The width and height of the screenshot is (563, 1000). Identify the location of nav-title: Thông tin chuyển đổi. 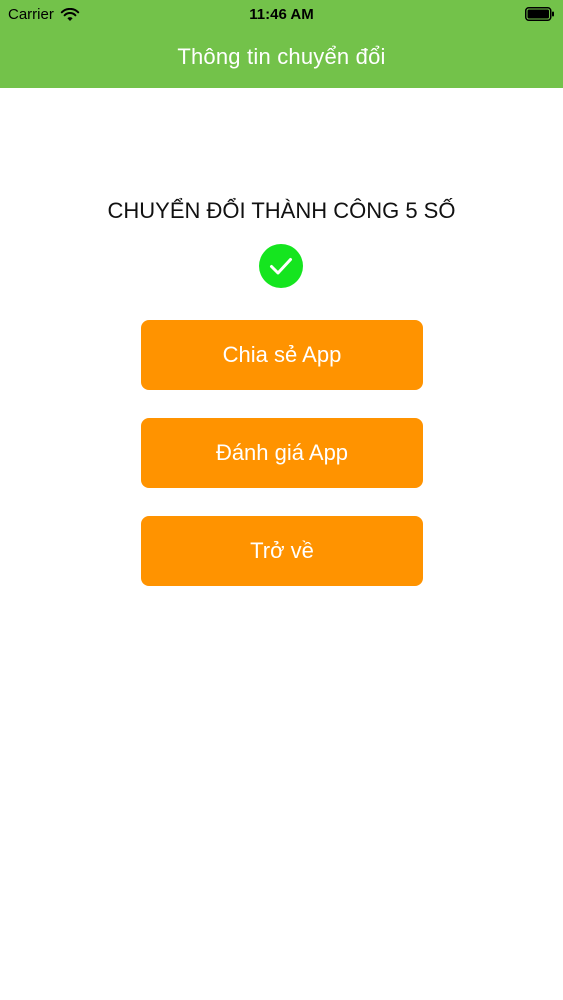
(281, 56).